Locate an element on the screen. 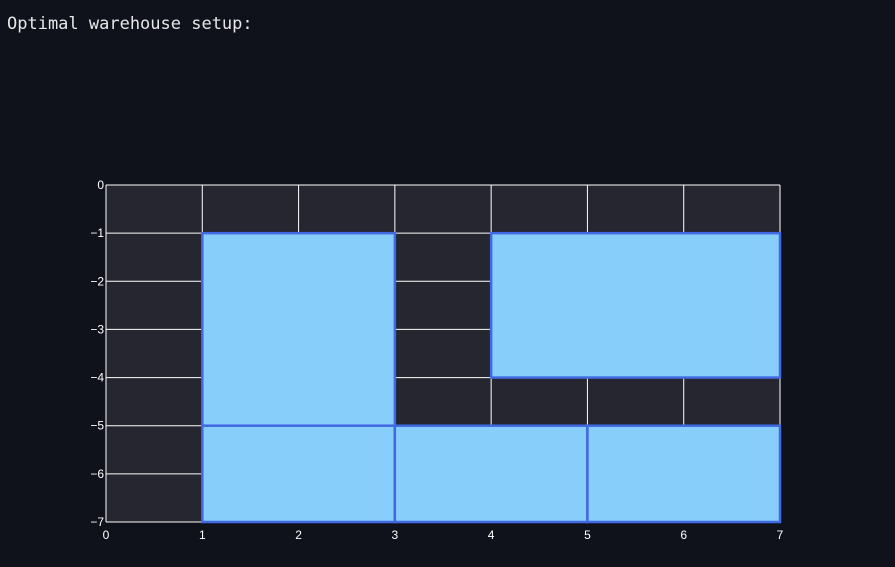 This screenshot has width=895, height=567. y-tick-label: −1 is located at coordinates (97, 233).